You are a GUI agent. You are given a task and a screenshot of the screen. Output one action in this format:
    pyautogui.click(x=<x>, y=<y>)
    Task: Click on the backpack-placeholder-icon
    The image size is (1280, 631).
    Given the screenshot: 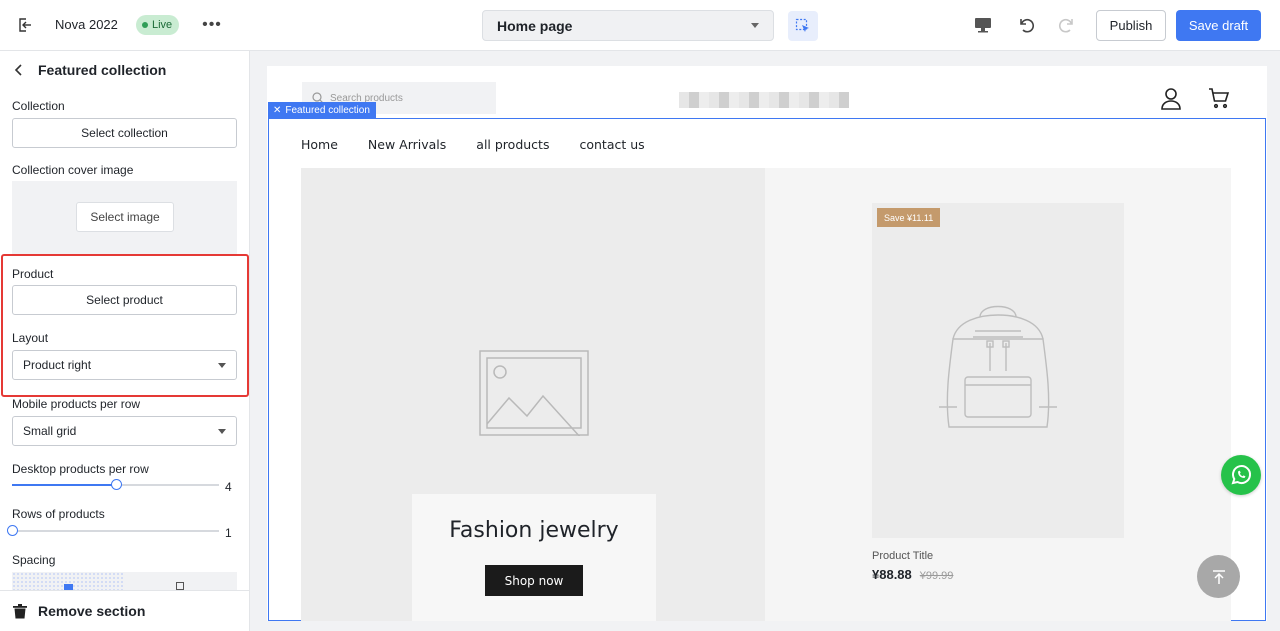 What is the action you would take?
    pyautogui.click(x=998, y=369)
    